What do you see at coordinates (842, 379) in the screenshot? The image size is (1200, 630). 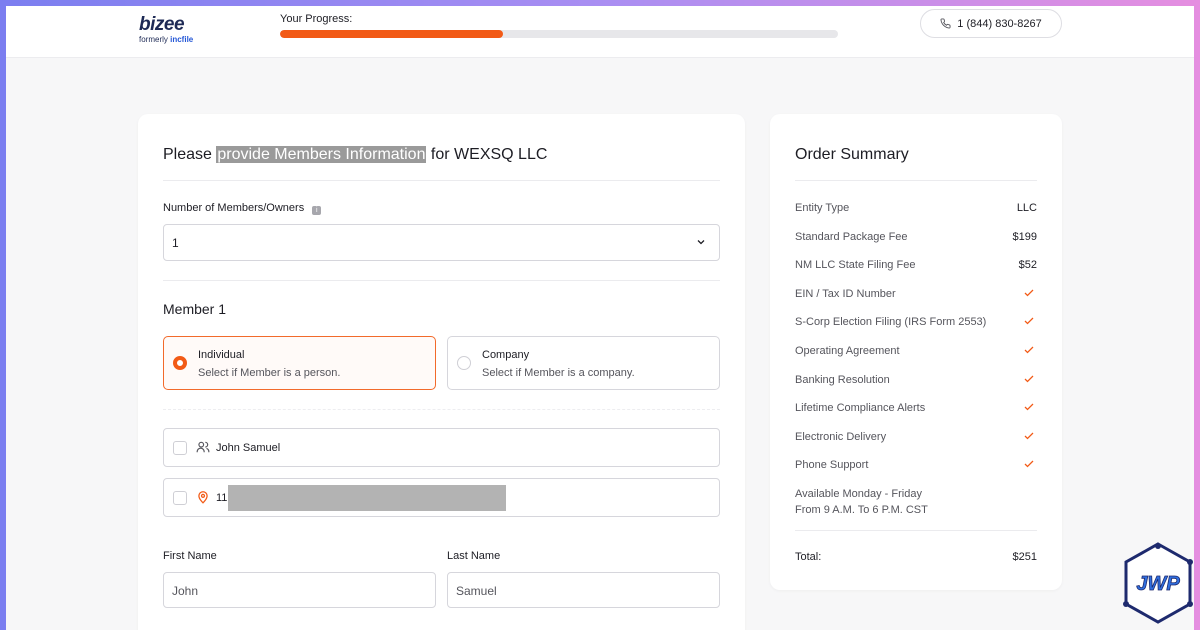 I see `summary-row-label: Banking Resolution` at bounding box center [842, 379].